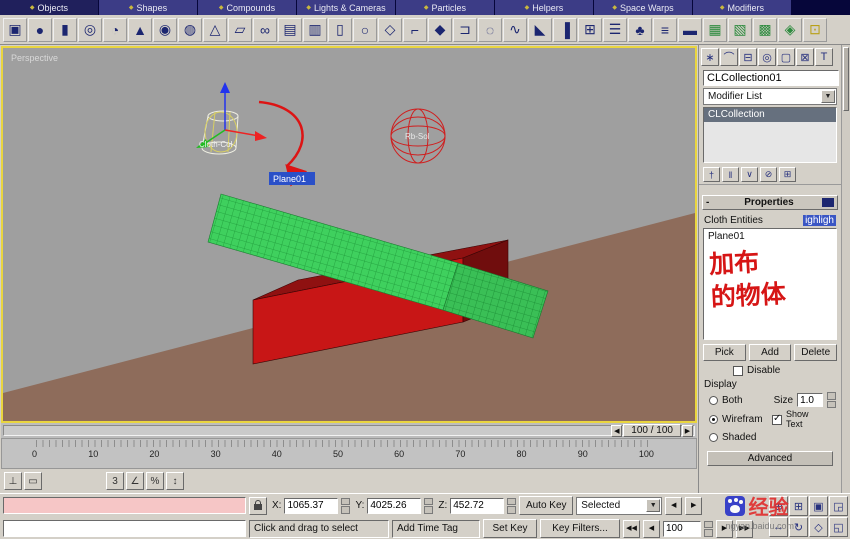 This screenshot has width=850, height=539. What do you see at coordinates (124, 505) in the screenshot?
I see `maxscript-listener-pink` at bounding box center [124, 505].